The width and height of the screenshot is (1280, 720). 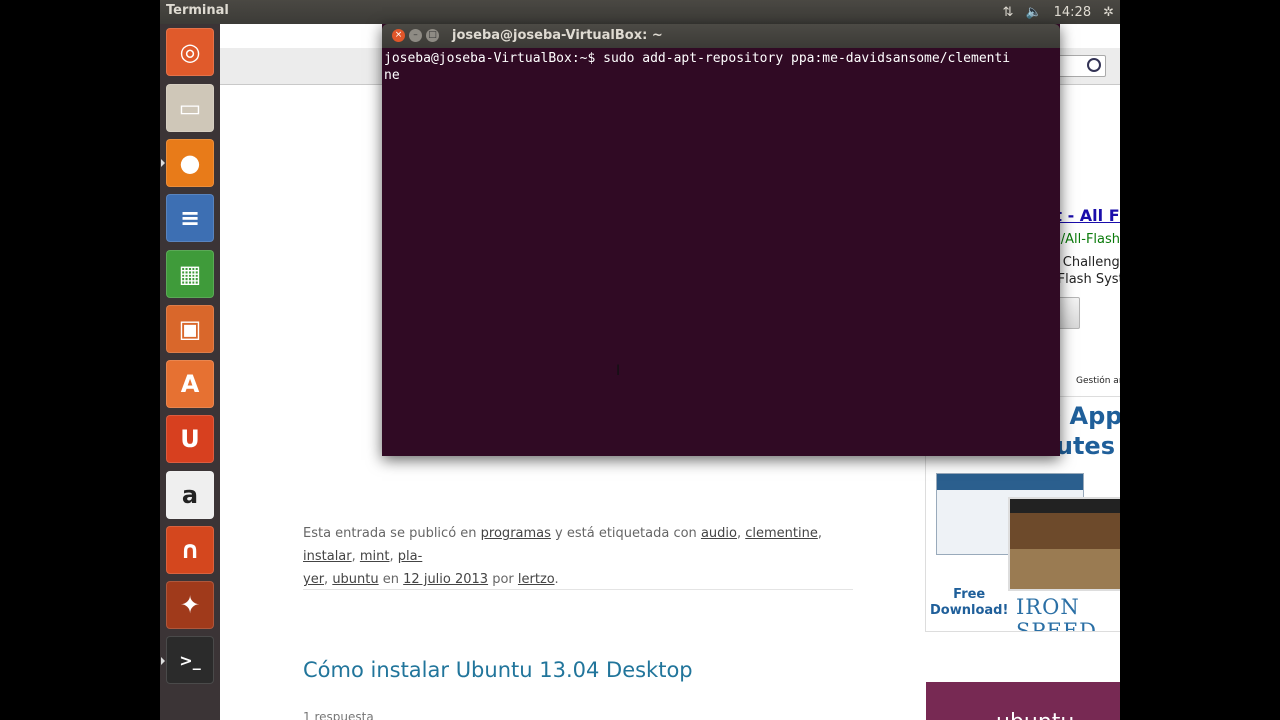 I want to click on ad-screenshot, so click(x=1064, y=544).